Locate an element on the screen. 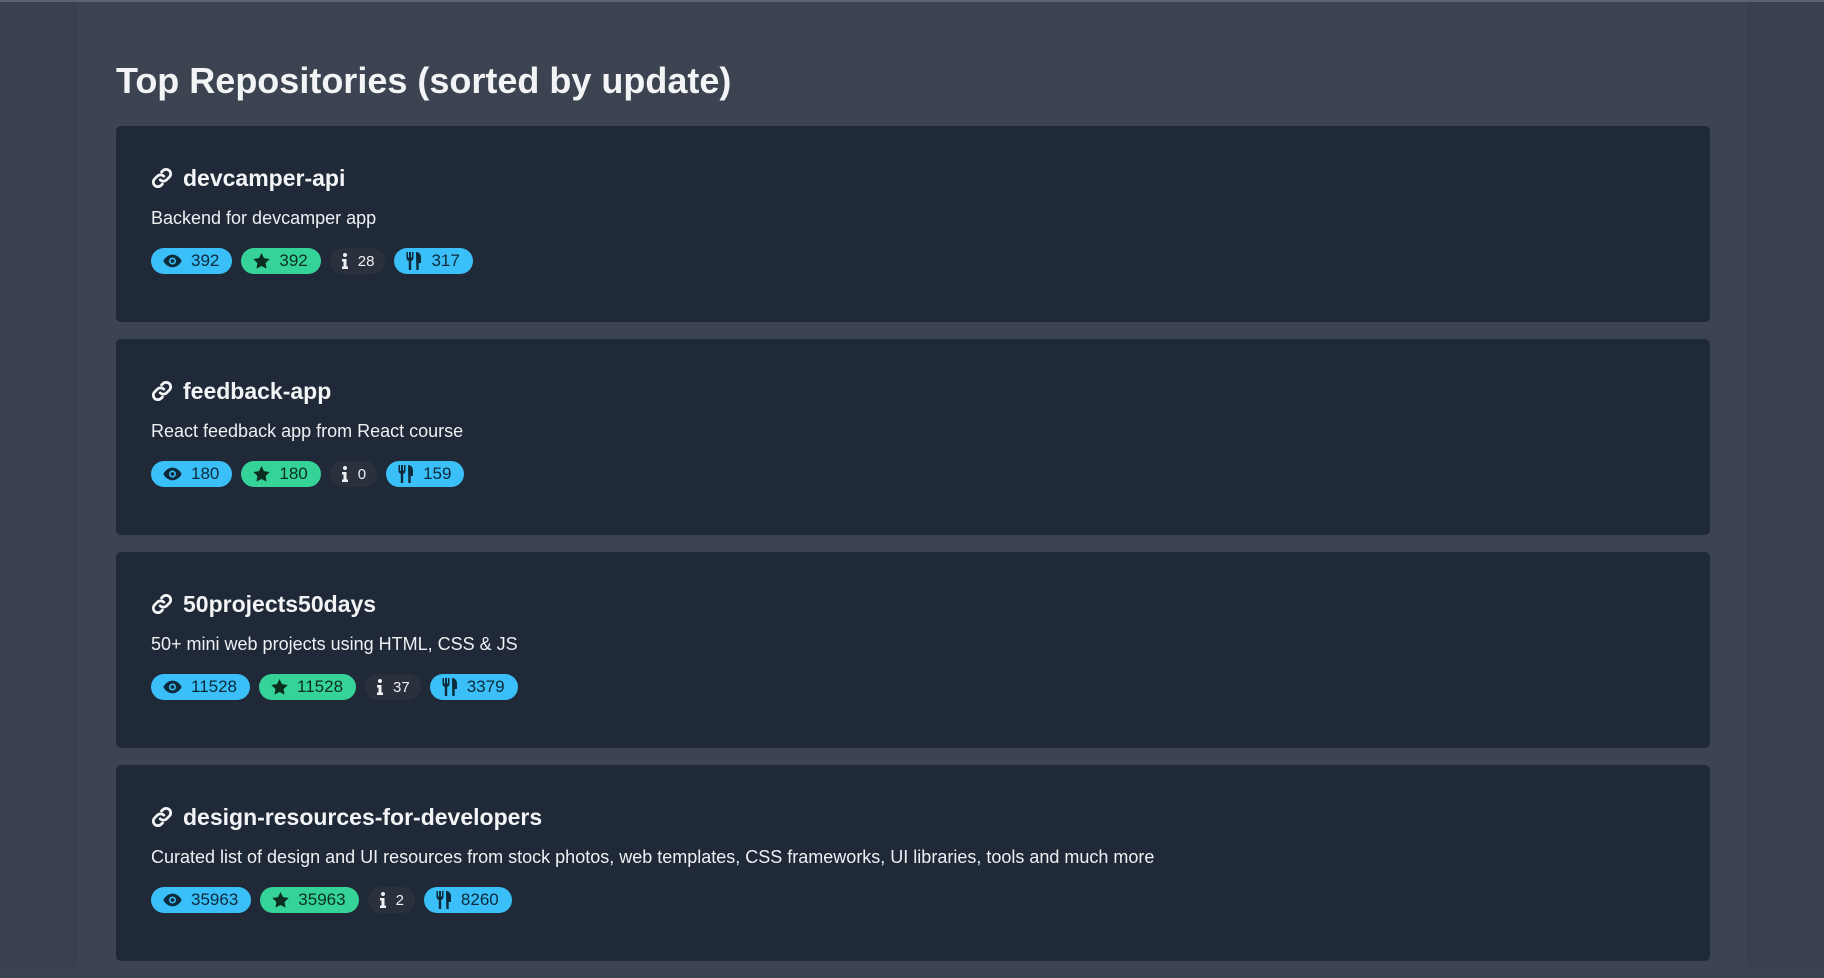 The height and width of the screenshot is (978, 1824). repo-link: design-resources-for-developers is located at coordinates (913, 817).